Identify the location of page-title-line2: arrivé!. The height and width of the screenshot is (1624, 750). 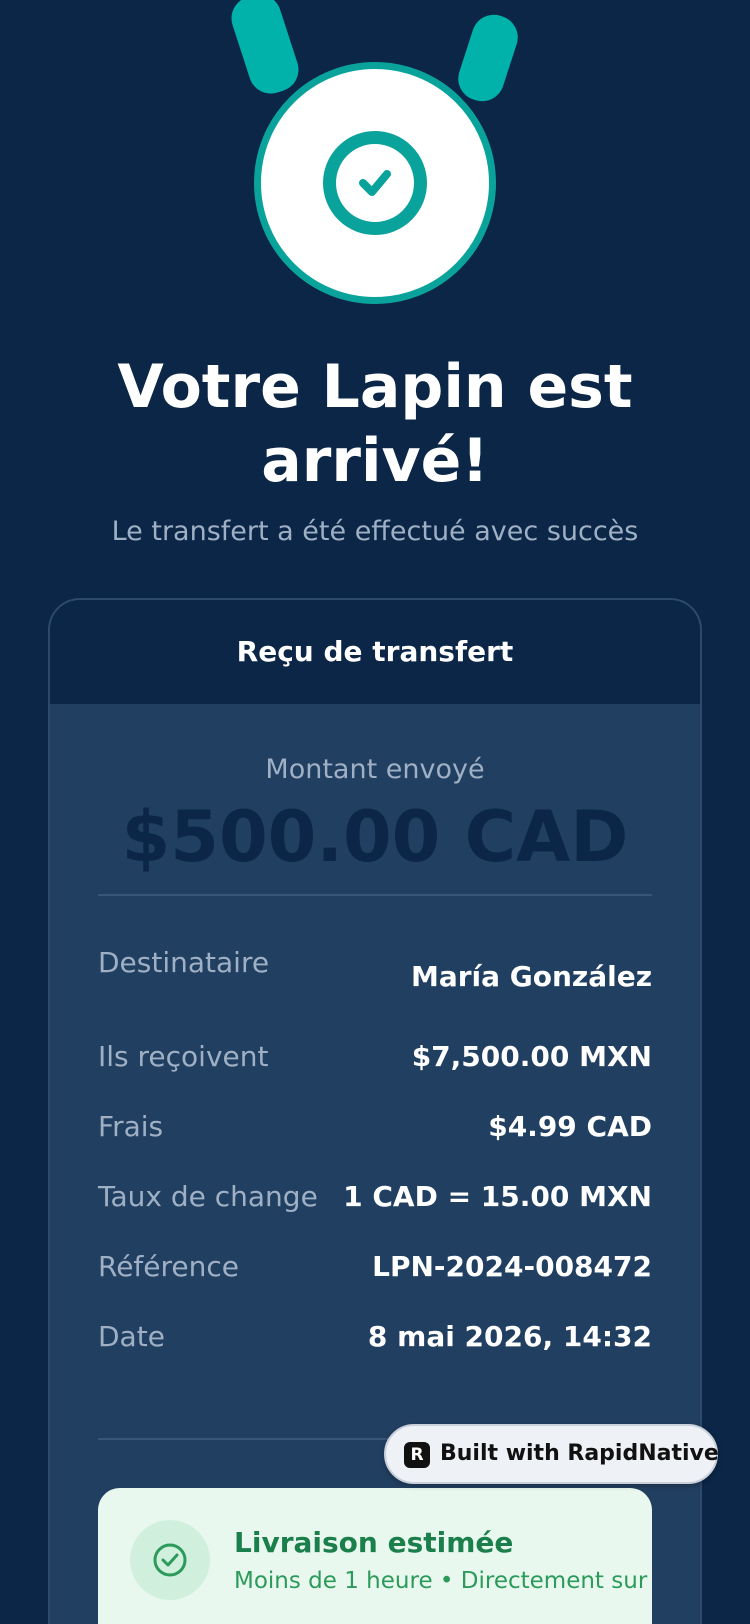
(375, 461).